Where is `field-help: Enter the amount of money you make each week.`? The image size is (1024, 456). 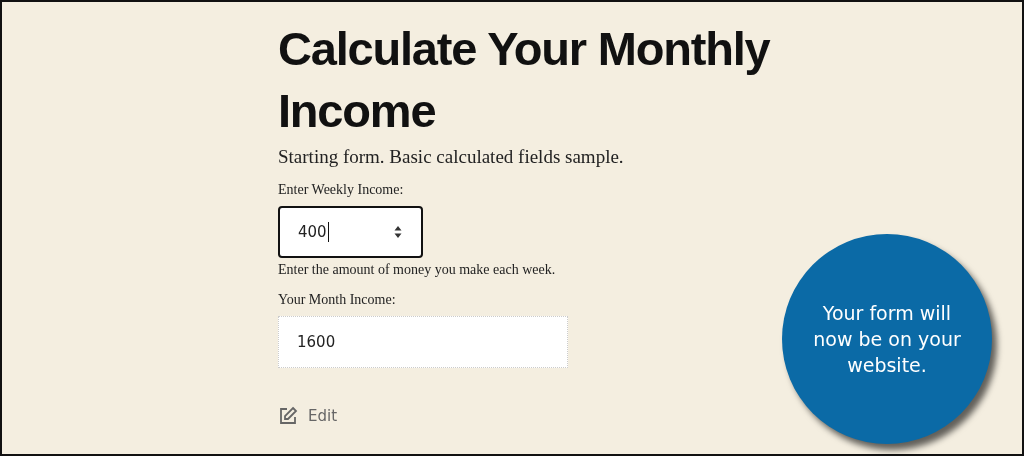 field-help: Enter the amount of money you make each week. is located at coordinates (417, 270).